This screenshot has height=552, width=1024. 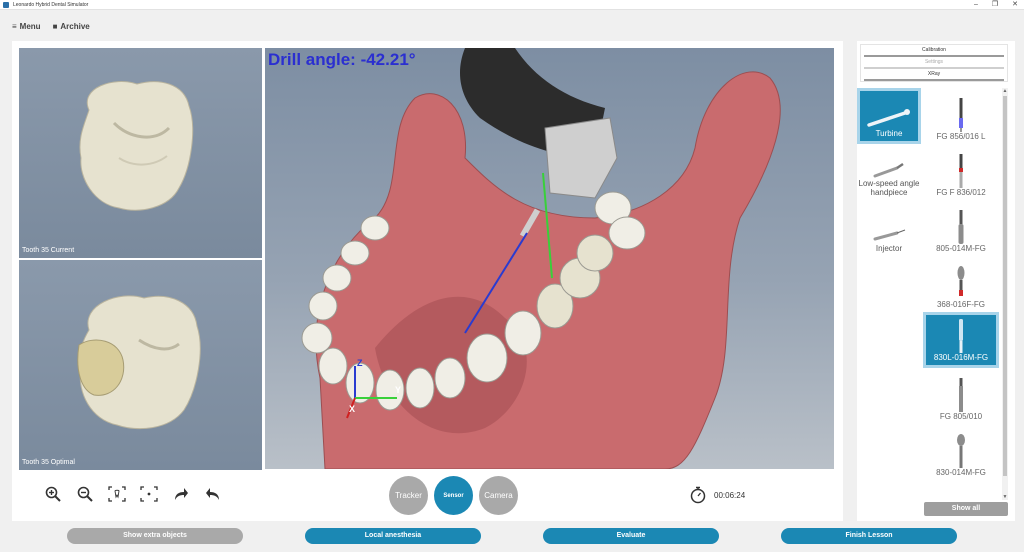 What do you see at coordinates (961, 472) in the screenshot?
I see `bur-label: 830-014M-FG` at bounding box center [961, 472].